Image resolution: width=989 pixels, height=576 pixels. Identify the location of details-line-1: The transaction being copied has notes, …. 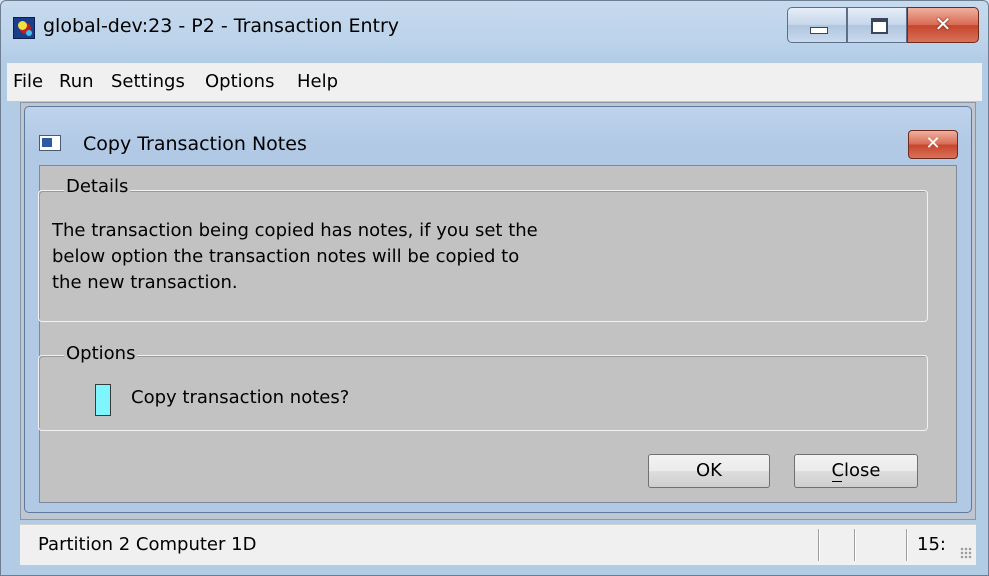
(295, 230).